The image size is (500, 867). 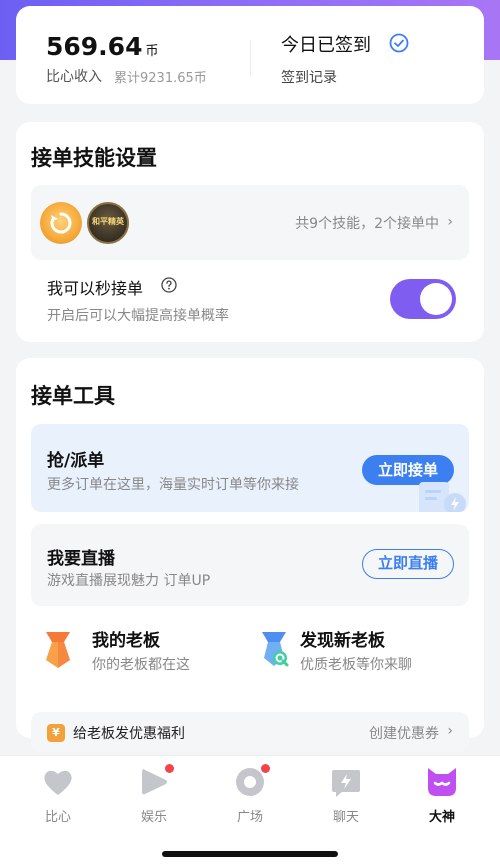 I want to click on skill-badge-orange, so click(x=61, y=223).